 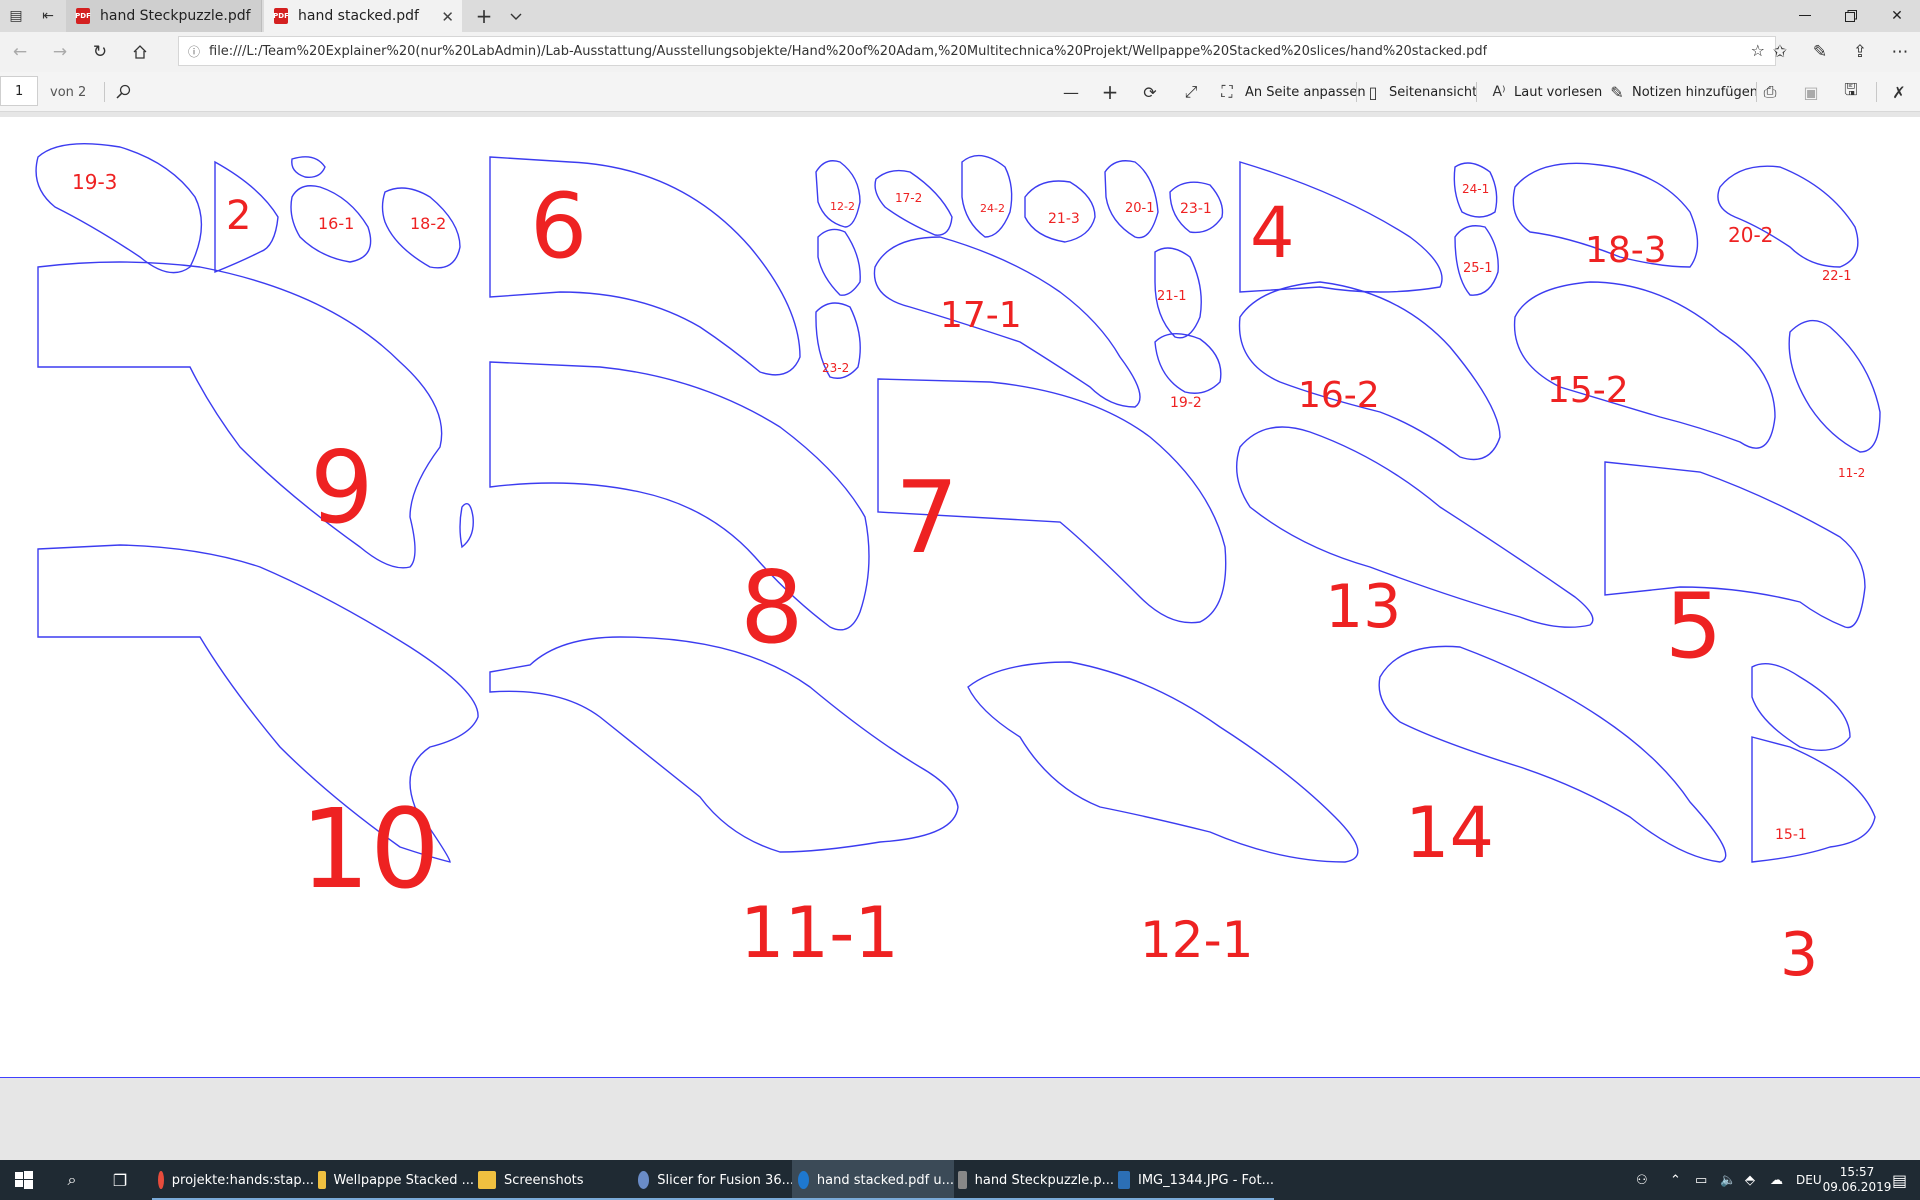 What do you see at coordinates (194, 51) in the screenshot?
I see `info-icon: ⓘ` at bounding box center [194, 51].